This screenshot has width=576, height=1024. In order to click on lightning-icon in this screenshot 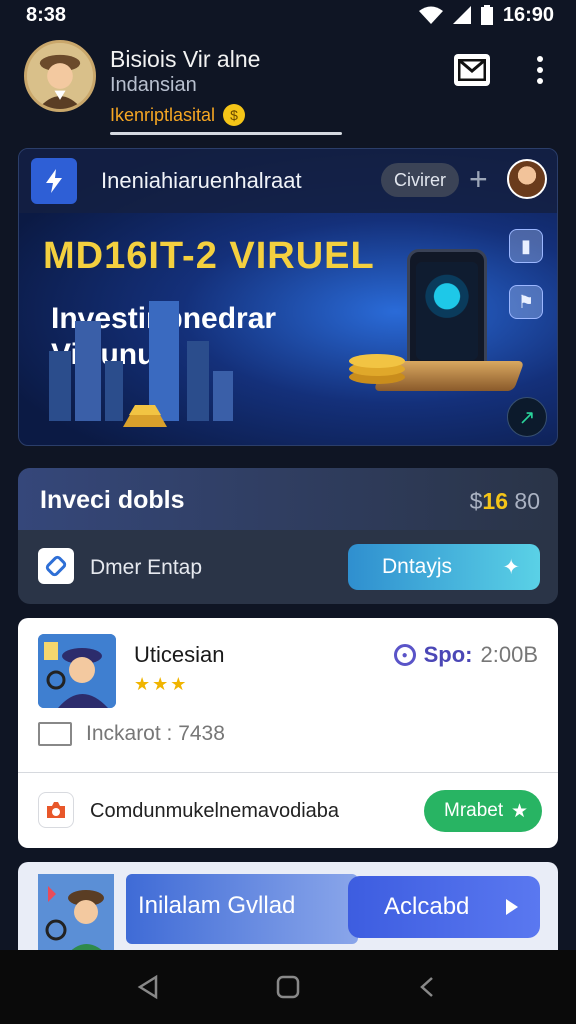, I will do `click(54, 181)`.